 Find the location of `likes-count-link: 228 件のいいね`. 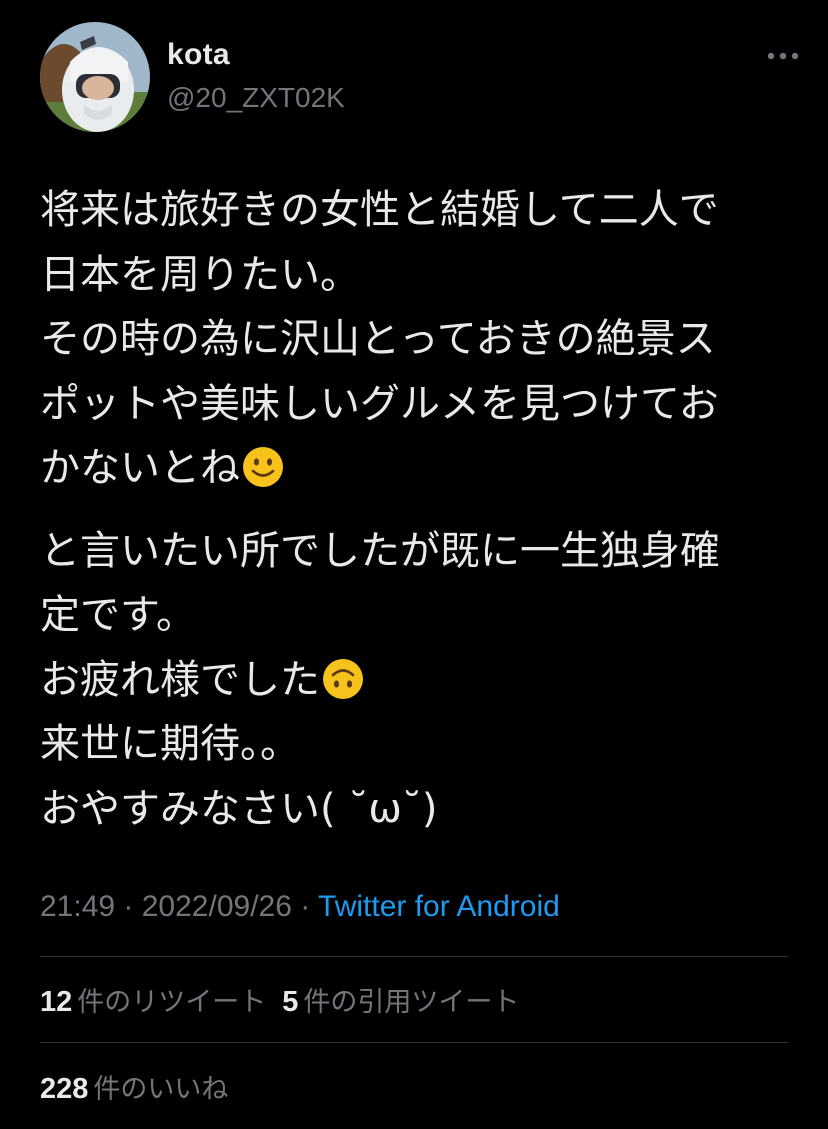

likes-count-link: 228 件のいいね is located at coordinates (134, 1089).